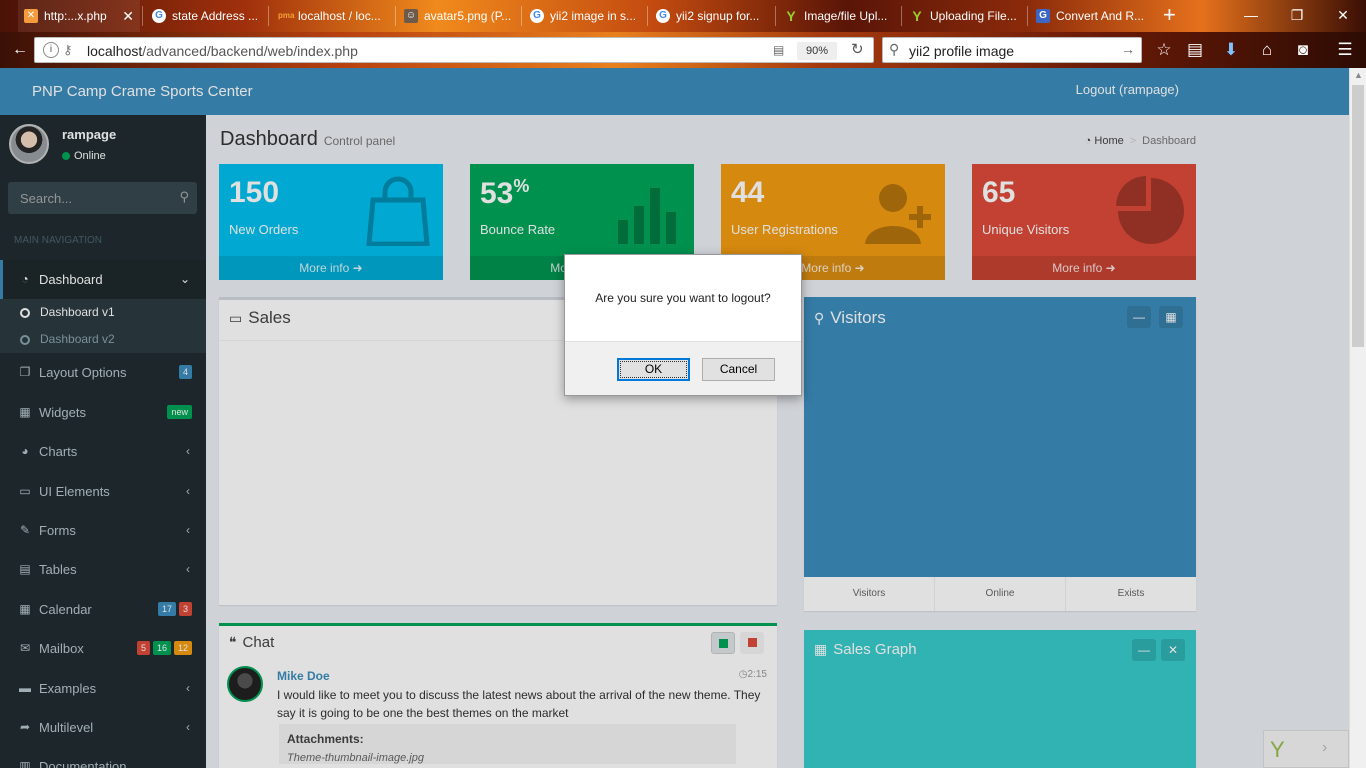  Describe the element at coordinates (1357, 418) in the screenshot. I see `page-scrollbar: ▲` at that location.